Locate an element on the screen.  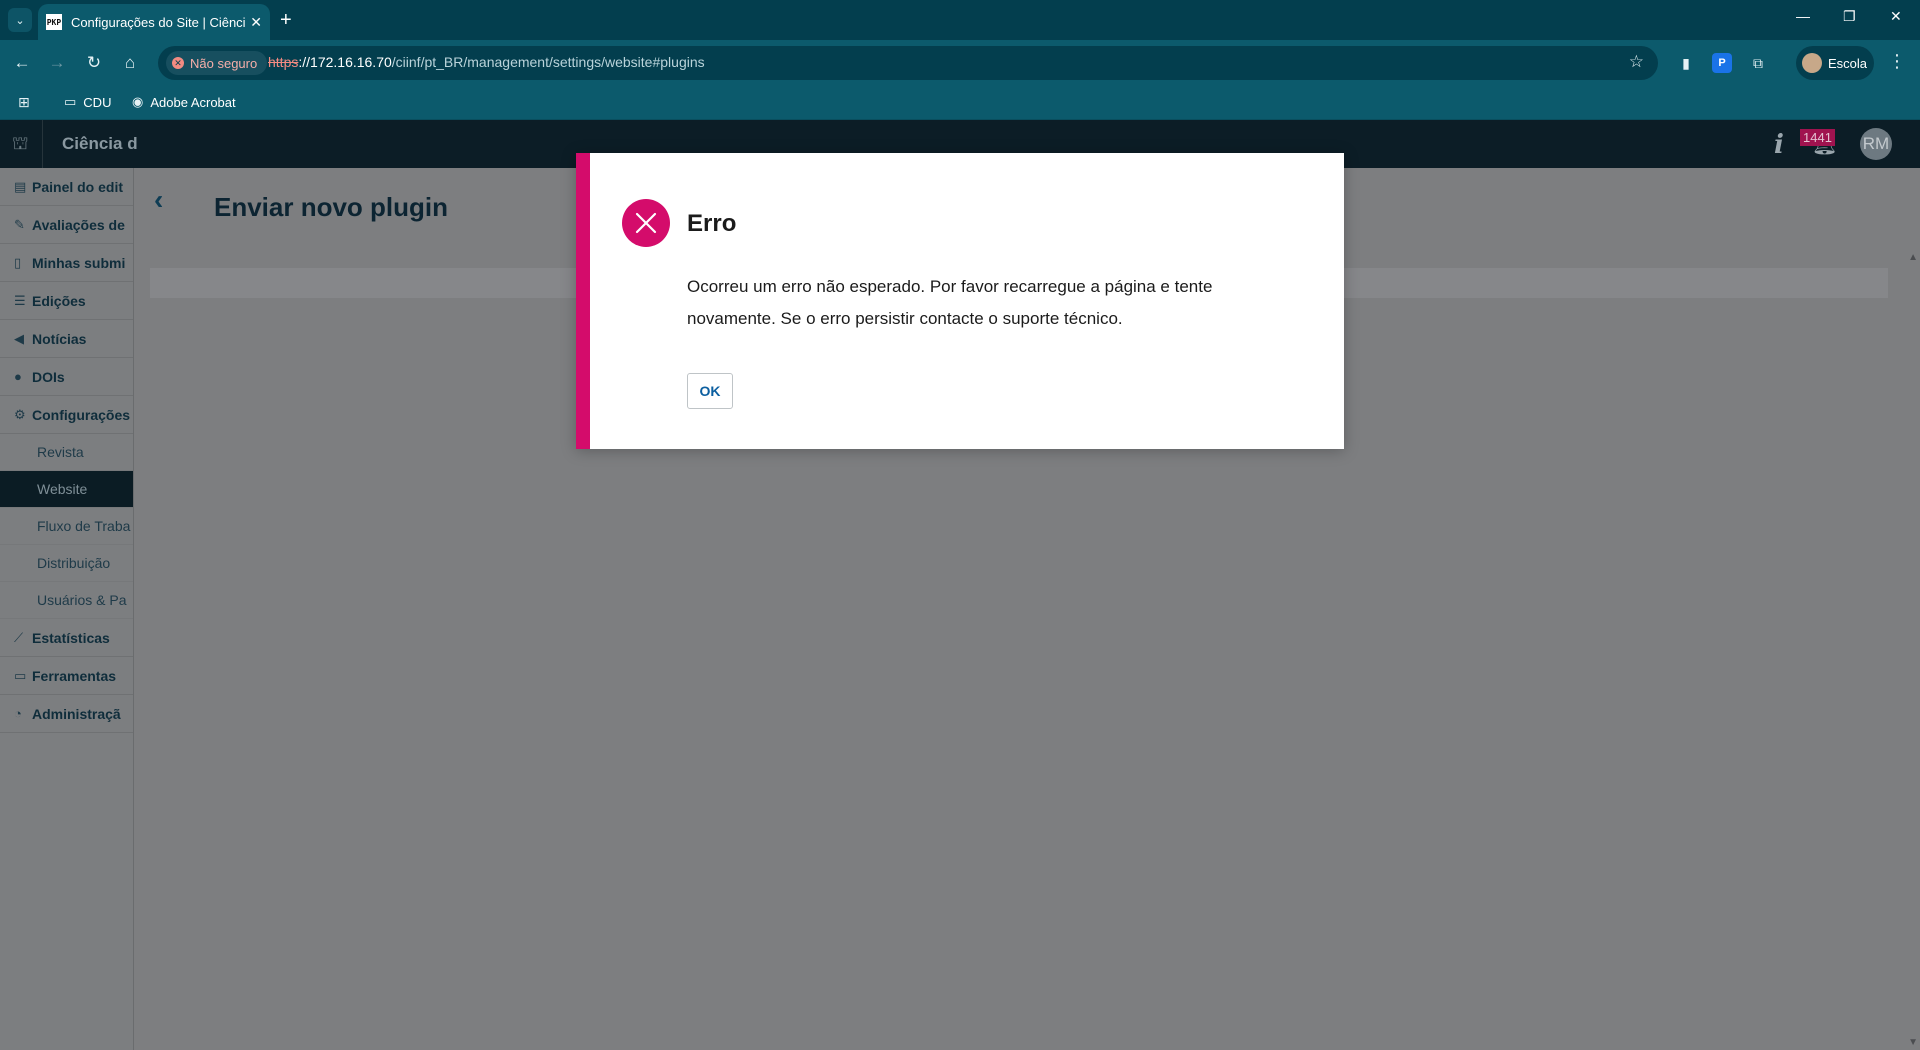
journal-name: Ciência d is located at coordinates (100, 144).